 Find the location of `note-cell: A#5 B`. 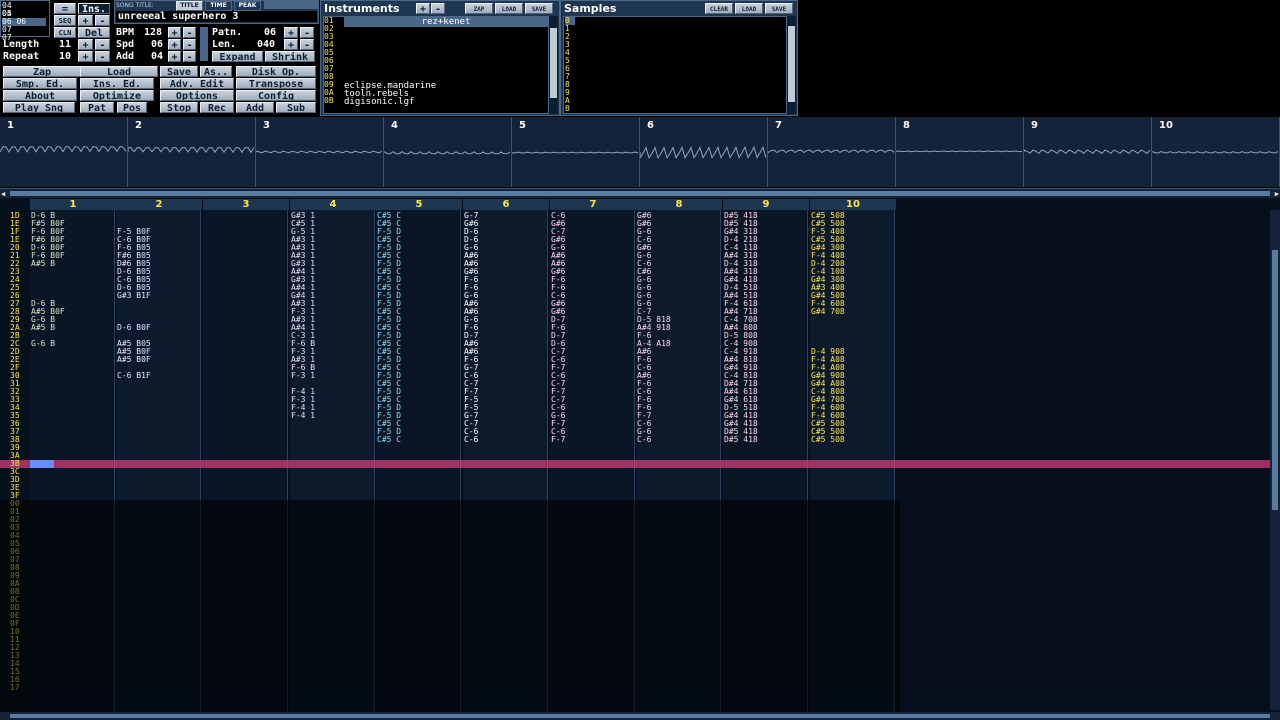

note-cell: A#5 B is located at coordinates (43, 328).